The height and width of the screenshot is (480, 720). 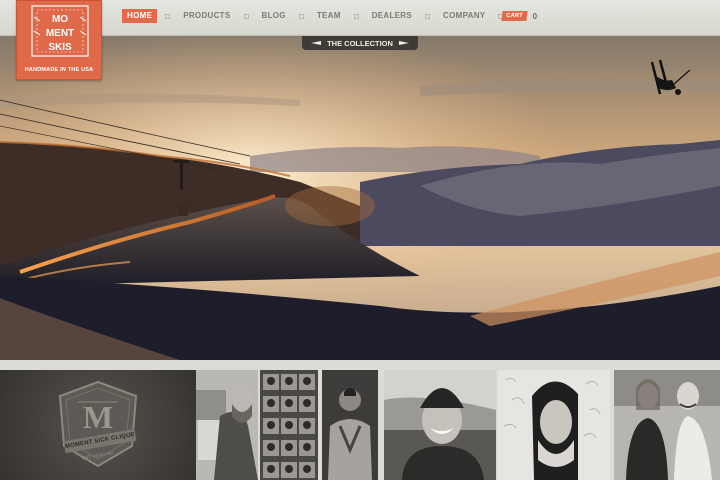 I want to click on nav-dealers: DEALERS, so click(x=392, y=16).